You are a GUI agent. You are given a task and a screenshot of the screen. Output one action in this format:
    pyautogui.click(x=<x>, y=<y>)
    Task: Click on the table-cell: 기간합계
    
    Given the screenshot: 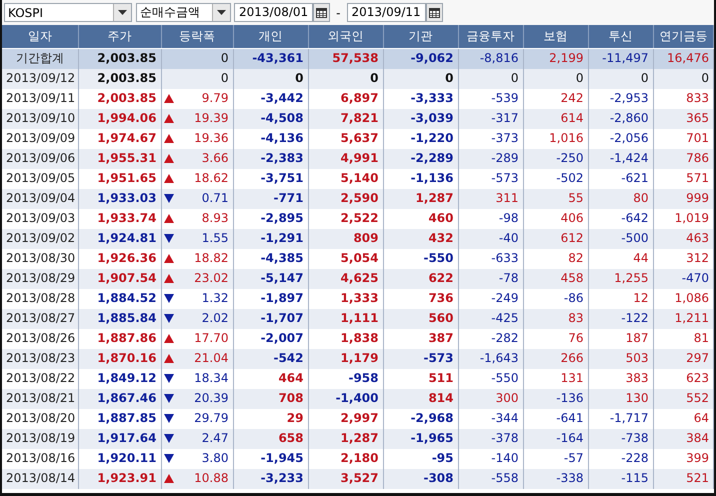 What is the action you would take?
    pyautogui.click(x=40, y=58)
    